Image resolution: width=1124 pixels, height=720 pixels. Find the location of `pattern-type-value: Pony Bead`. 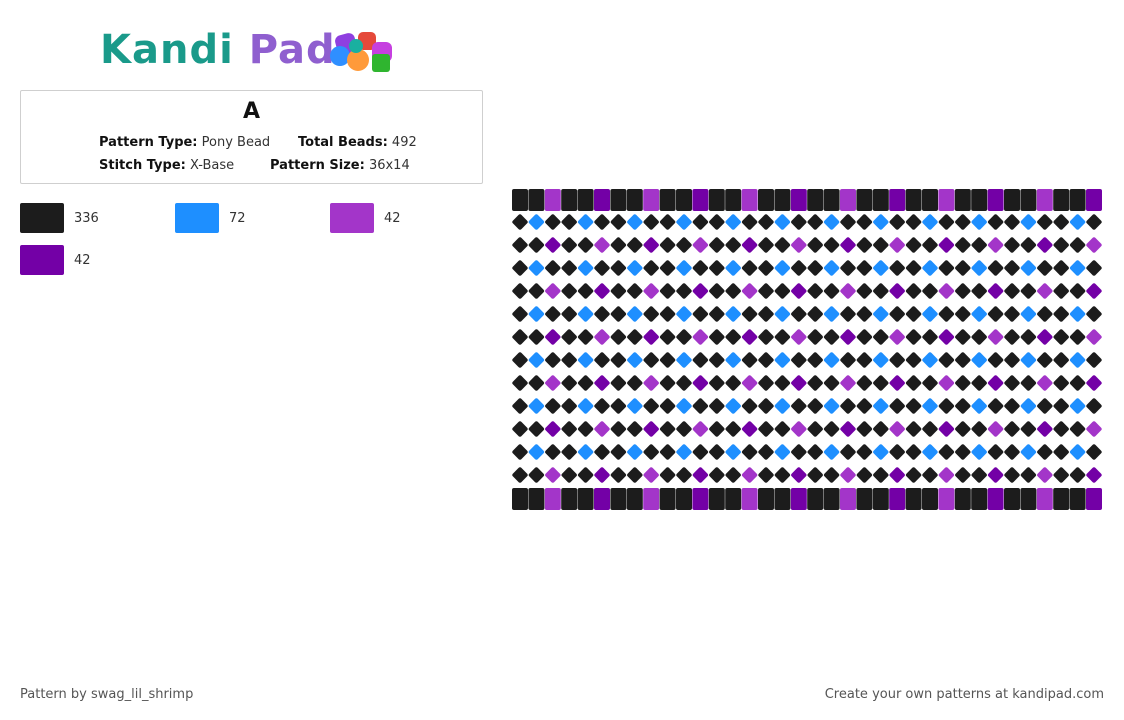

pattern-type-value: Pony Bead is located at coordinates (236, 142).